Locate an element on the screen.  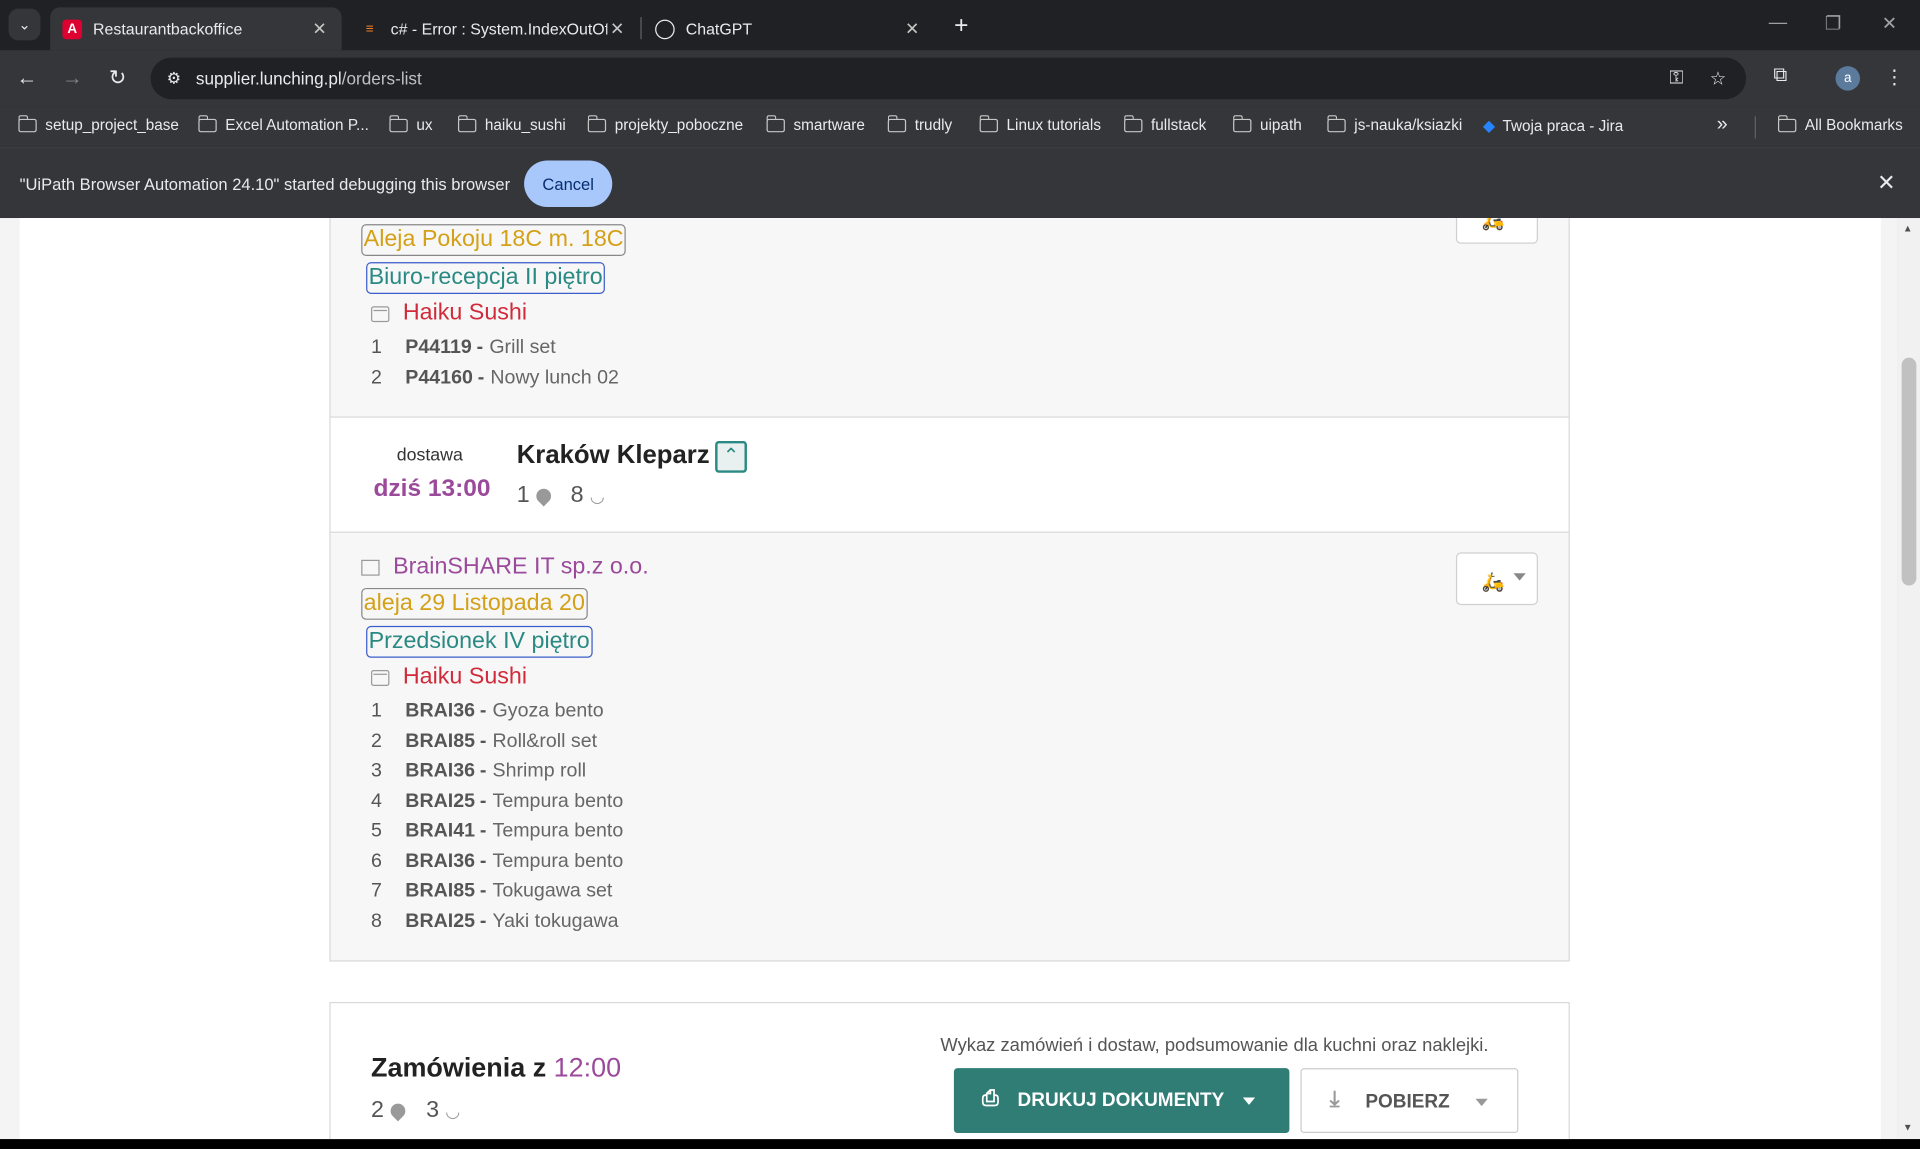
tab-search-icon: ⌄ is located at coordinates (24, 24).